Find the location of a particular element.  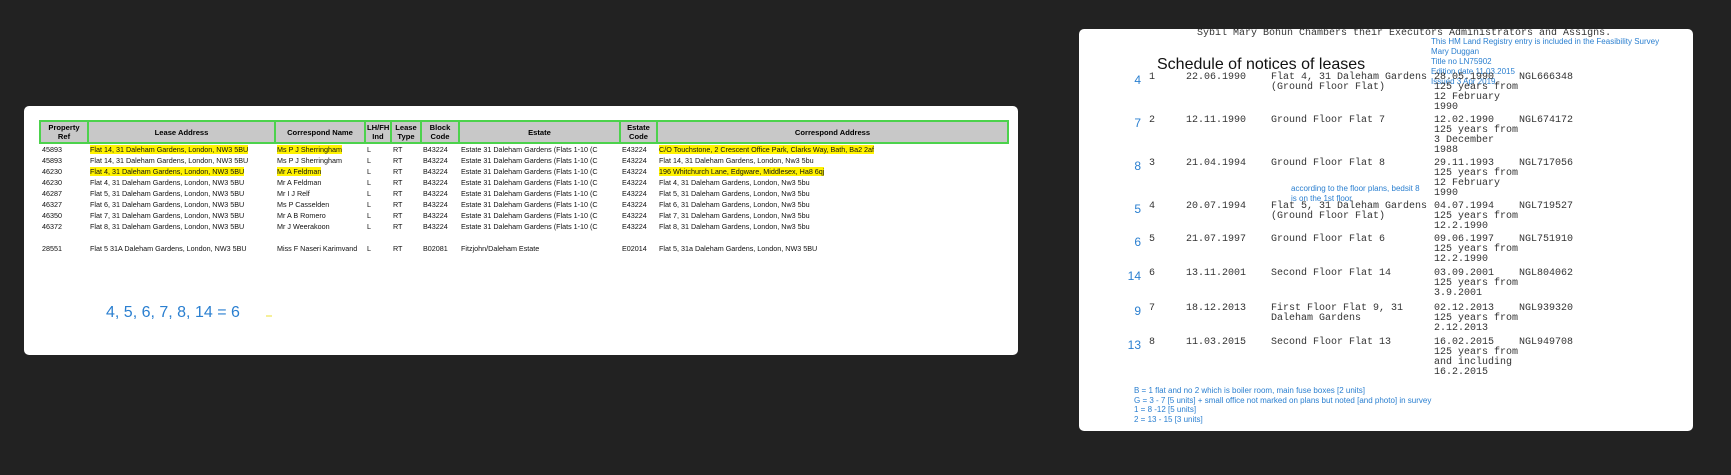

lease-date-term: 04.07.1994 125 years from 12.2.1990 is located at coordinates (1476, 216).